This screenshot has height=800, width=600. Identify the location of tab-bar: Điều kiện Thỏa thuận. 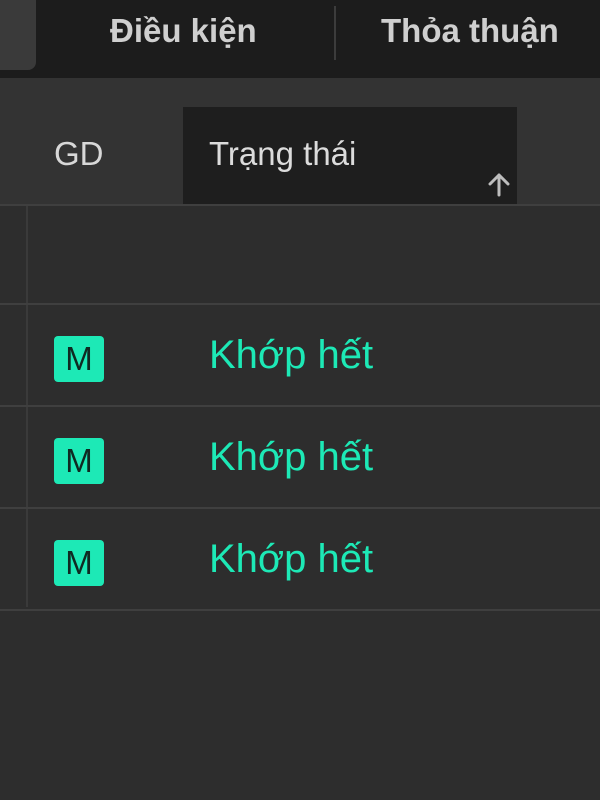
(300, 39).